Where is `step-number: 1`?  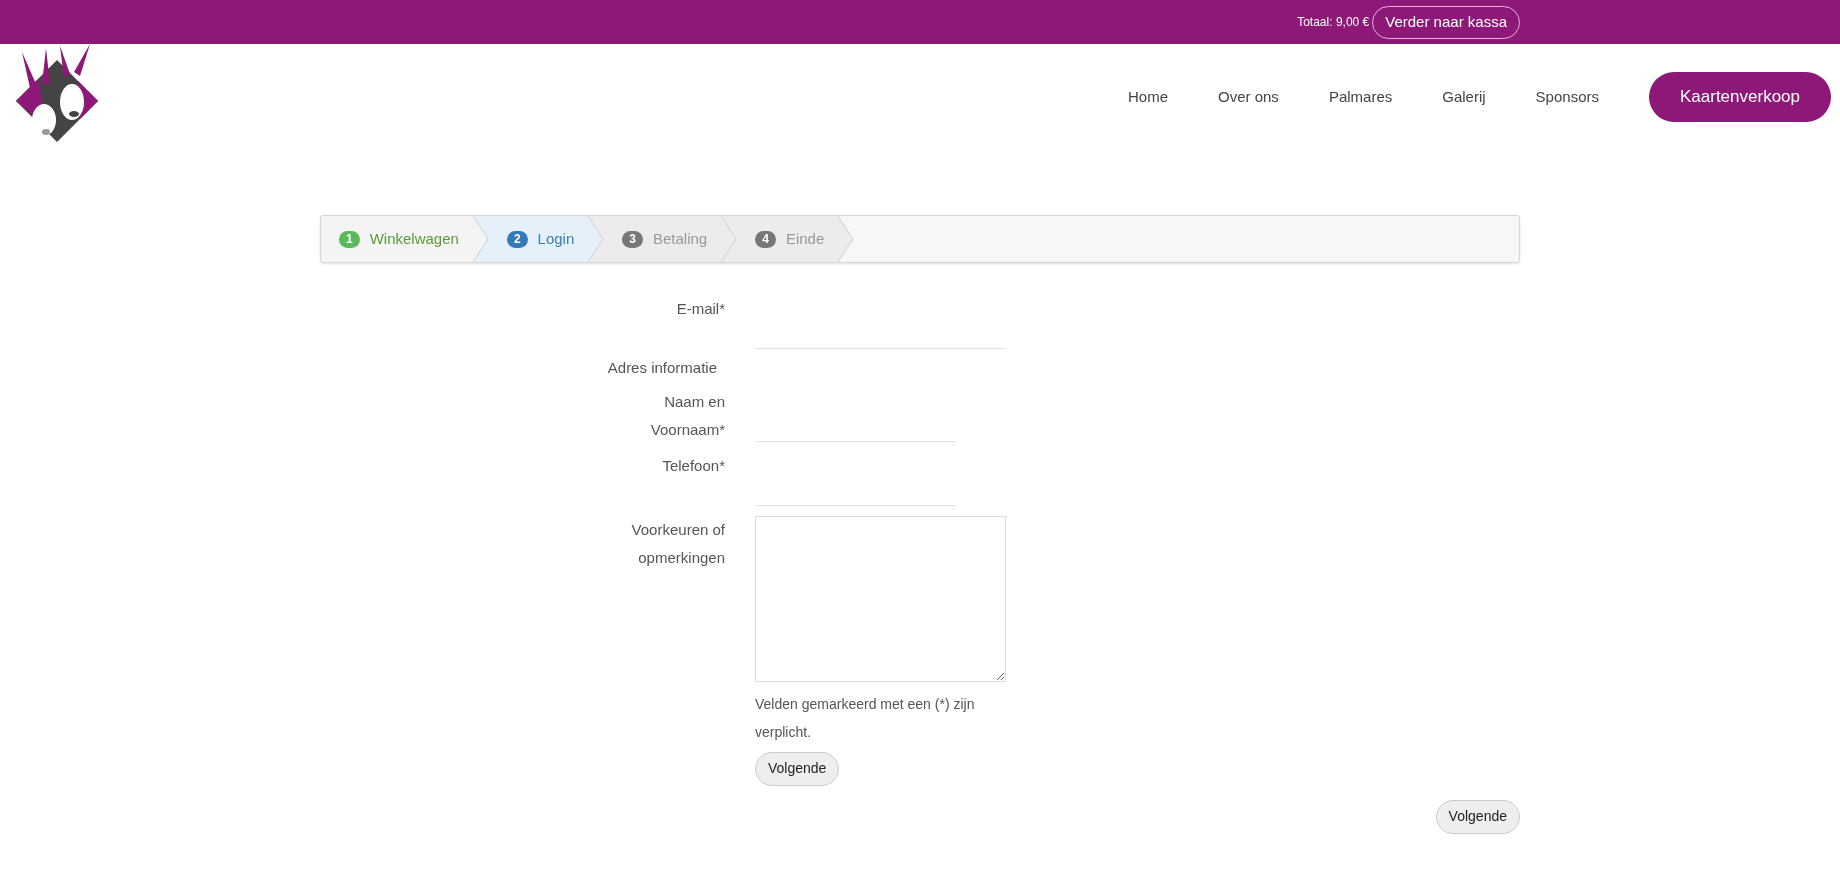
step-number: 1 is located at coordinates (349, 239).